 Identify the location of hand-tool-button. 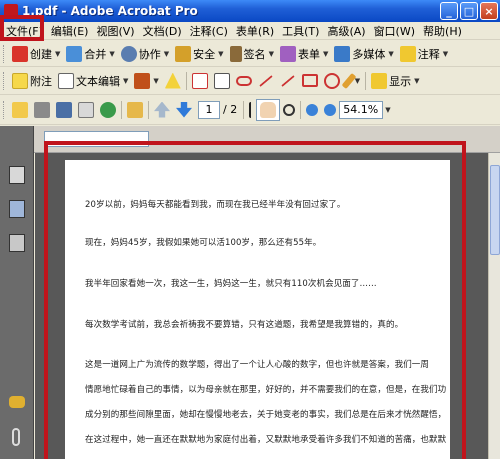
(268, 109).